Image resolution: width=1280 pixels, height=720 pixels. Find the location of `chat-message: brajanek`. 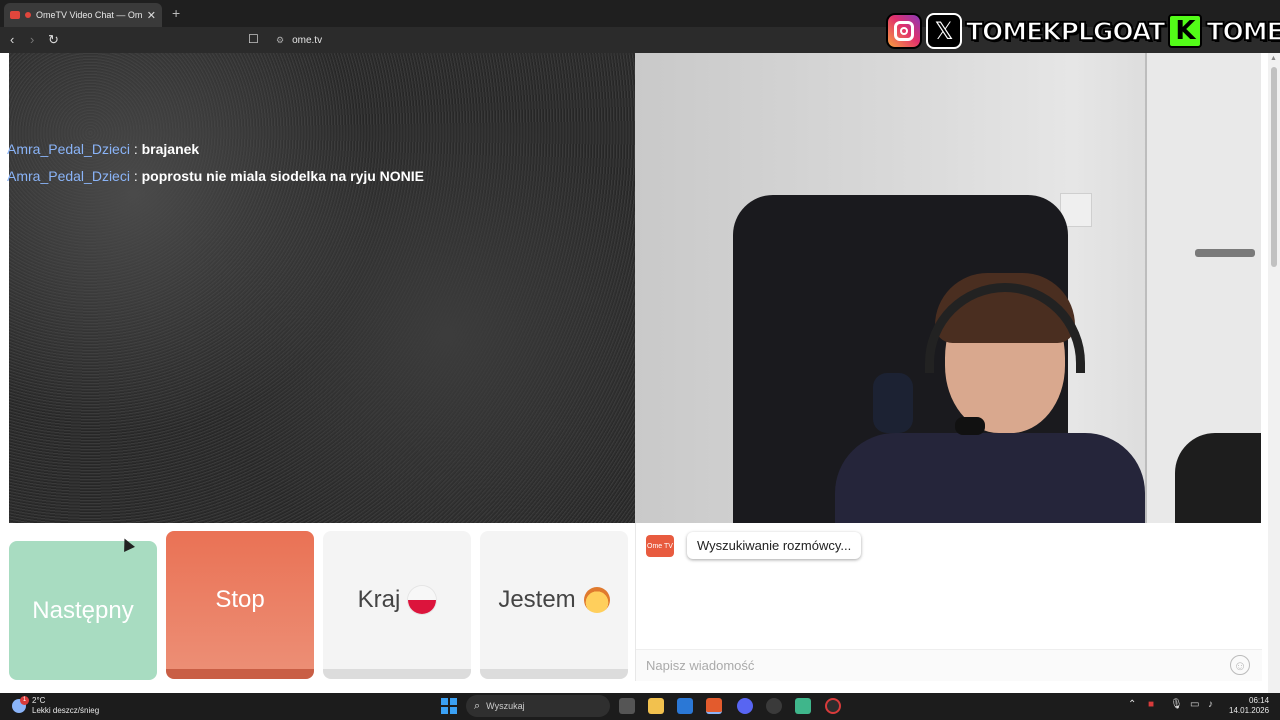

chat-message: brajanek is located at coordinates (170, 149).